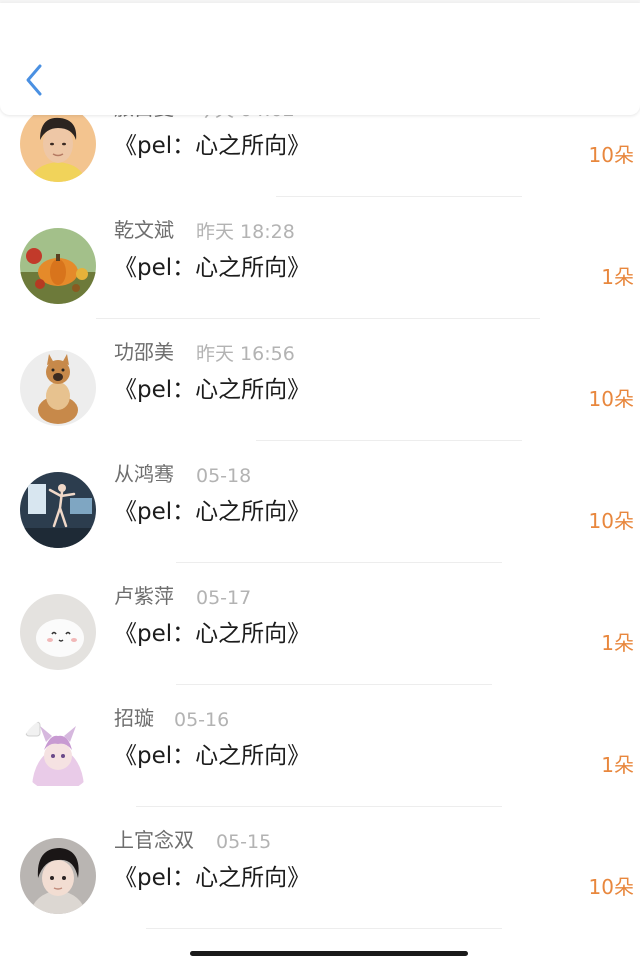 Image resolution: width=640 pixels, height=961 pixels. Describe the element at coordinates (329, 953) in the screenshot. I see `home-indicator` at that location.